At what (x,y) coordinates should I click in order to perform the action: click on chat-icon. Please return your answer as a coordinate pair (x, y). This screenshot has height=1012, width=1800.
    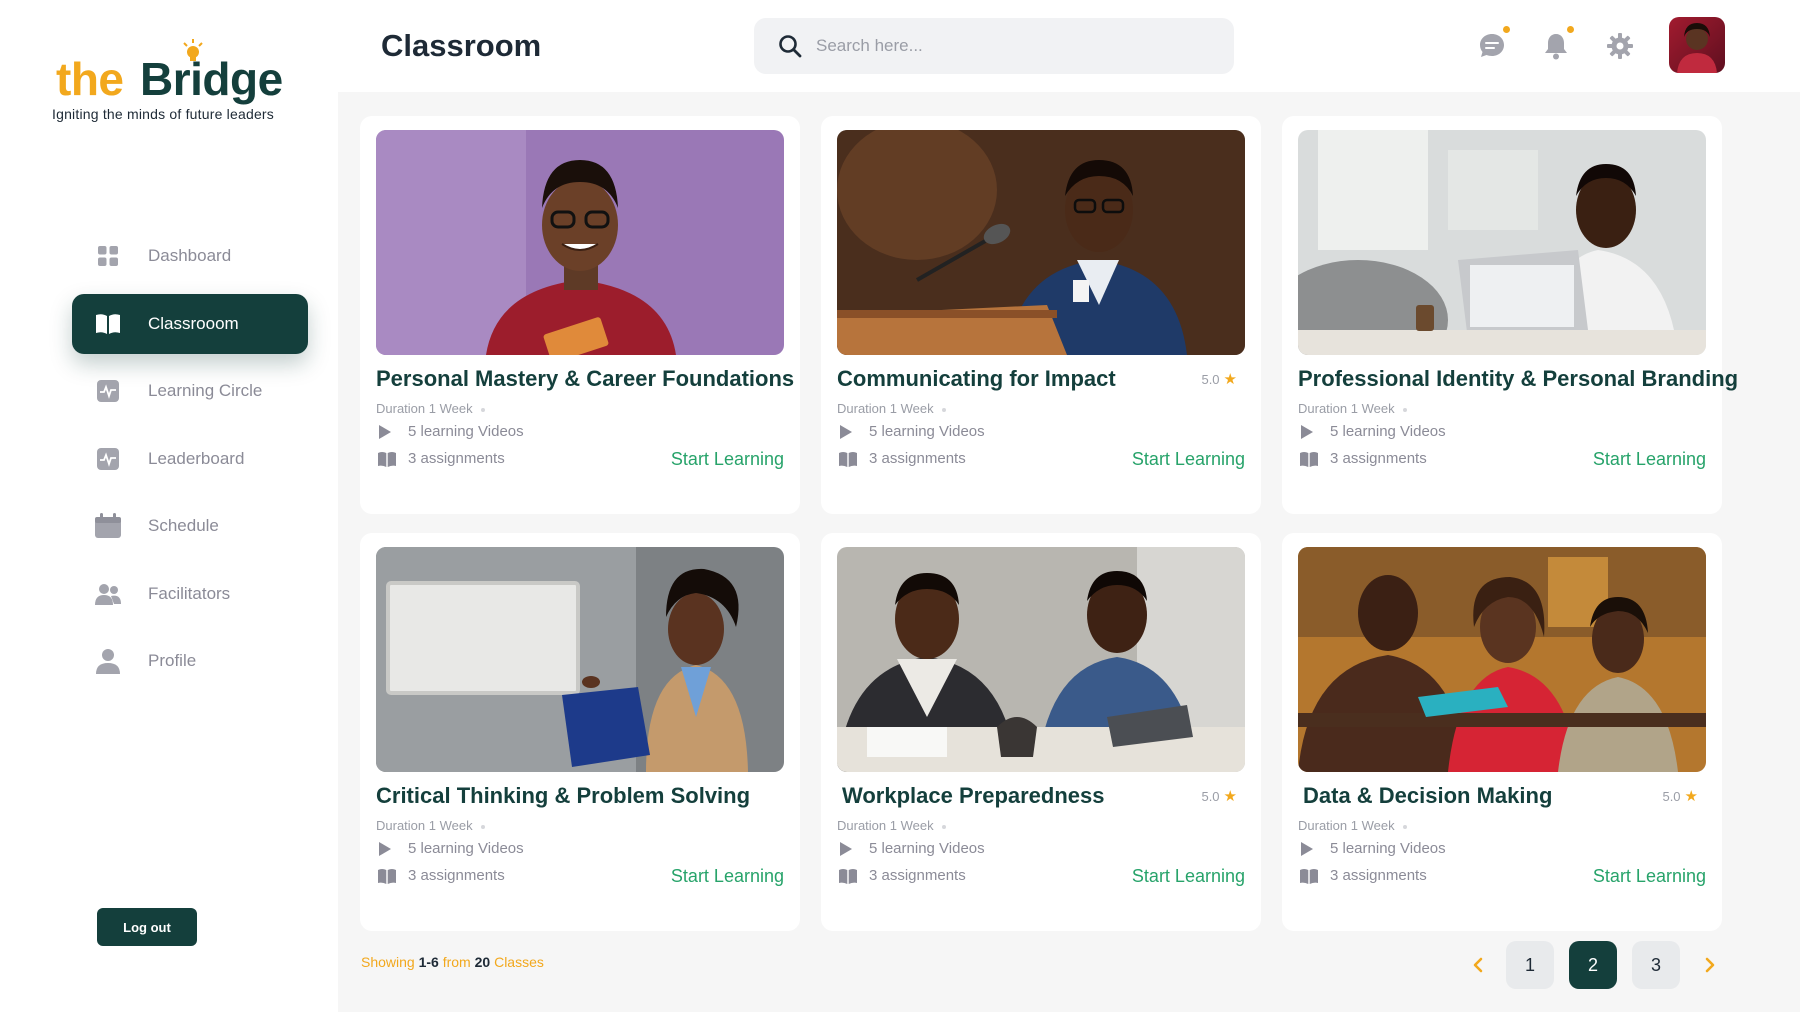
    Looking at the image, I should click on (1492, 45).